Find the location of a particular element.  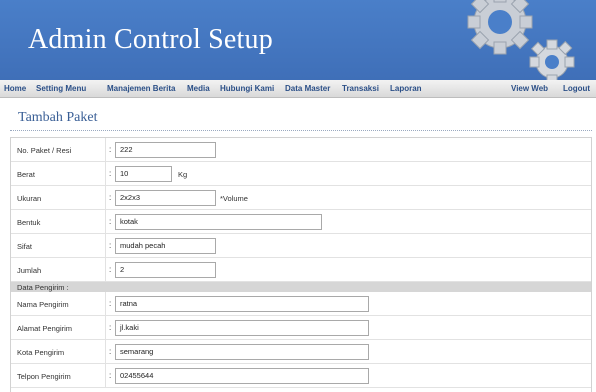

row-telpon-pengirim: Telpon Pengirim : 02455644 is located at coordinates (301, 376).